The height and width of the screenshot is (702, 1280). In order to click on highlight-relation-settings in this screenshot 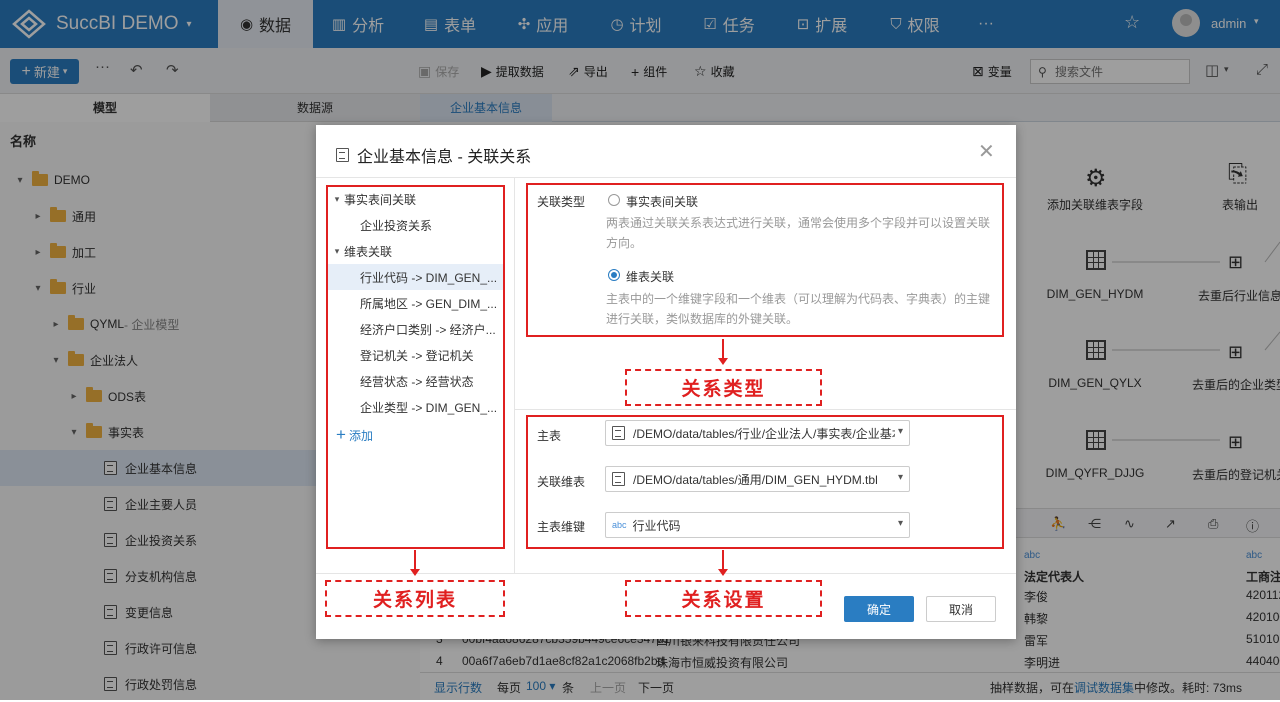, I will do `click(765, 482)`.